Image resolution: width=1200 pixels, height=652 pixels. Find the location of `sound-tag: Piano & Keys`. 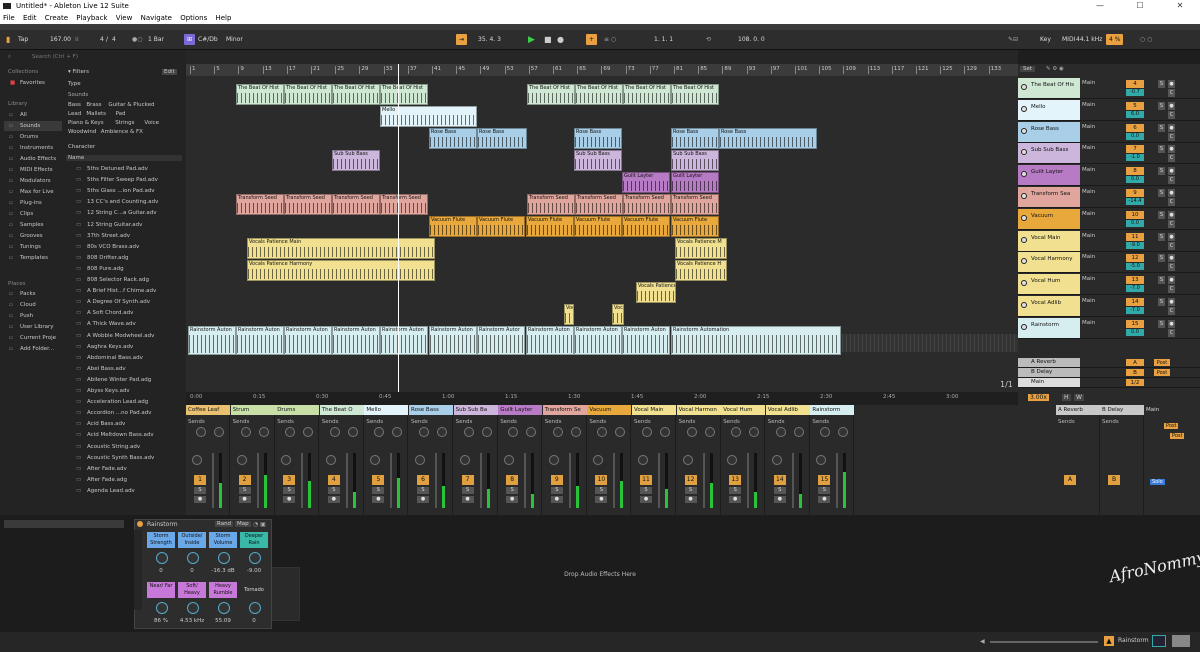

sound-tag: Piano & Keys is located at coordinates (86, 123).